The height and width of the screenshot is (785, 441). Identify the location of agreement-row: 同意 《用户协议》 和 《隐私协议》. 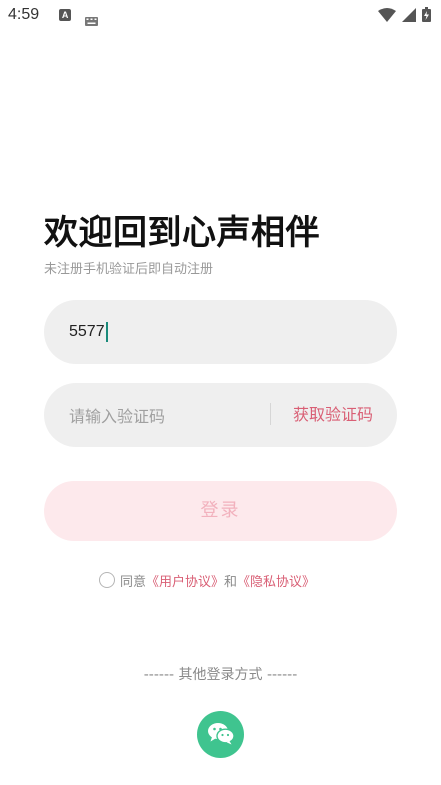
(207, 580).